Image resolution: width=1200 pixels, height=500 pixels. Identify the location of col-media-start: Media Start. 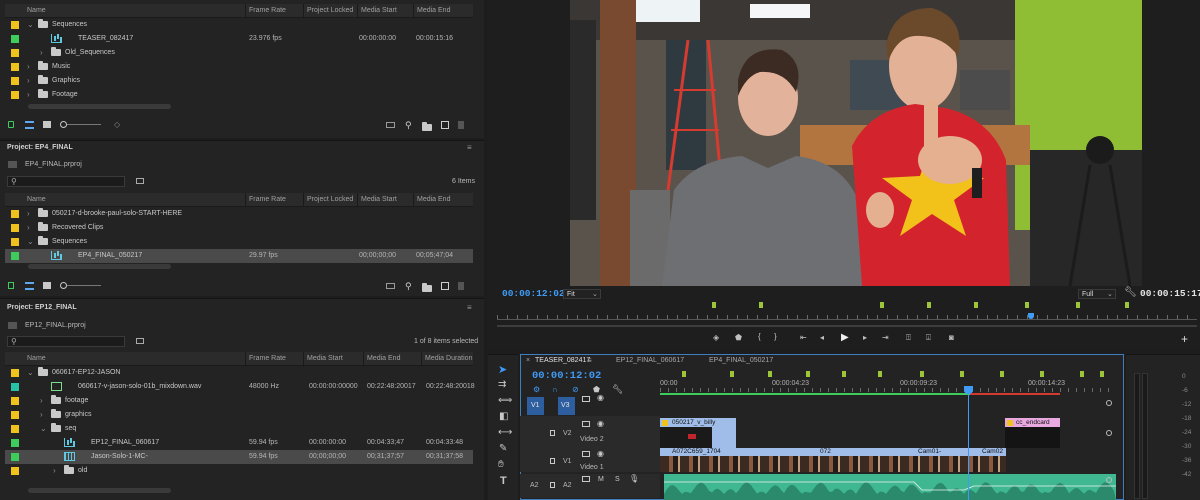
(379, 199).